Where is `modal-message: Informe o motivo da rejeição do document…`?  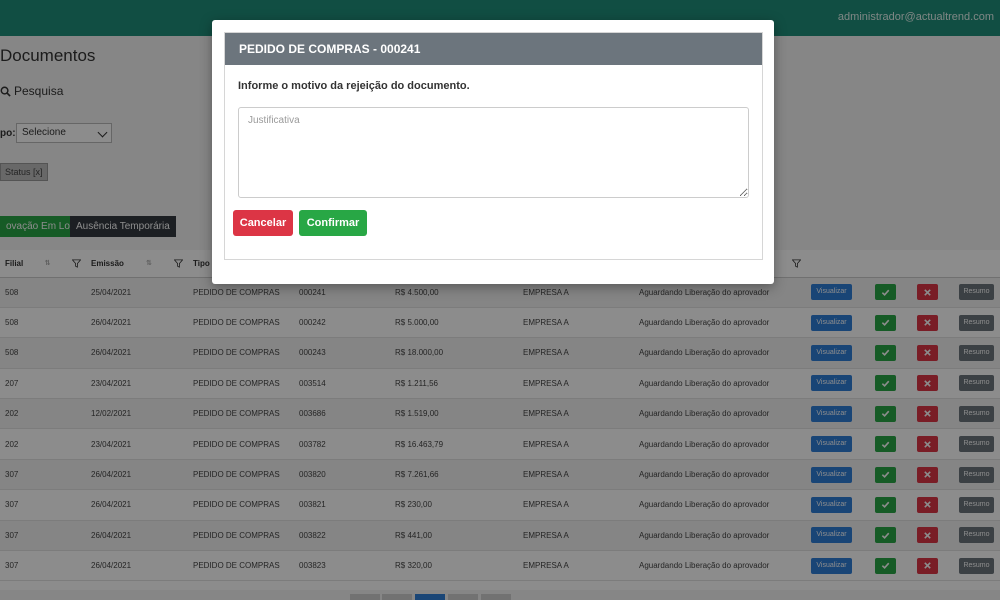
modal-message: Informe o motivo da rejeição do document… is located at coordinates (354, 86).